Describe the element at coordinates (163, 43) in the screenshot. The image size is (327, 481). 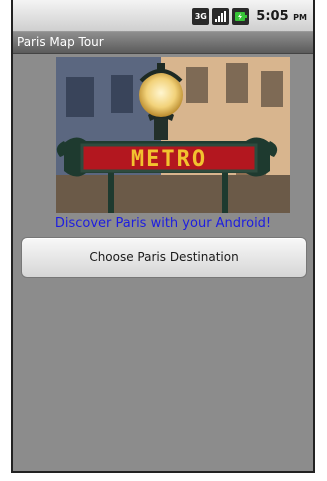
I see `app-title-bar: Paris Map Tour` at that location.